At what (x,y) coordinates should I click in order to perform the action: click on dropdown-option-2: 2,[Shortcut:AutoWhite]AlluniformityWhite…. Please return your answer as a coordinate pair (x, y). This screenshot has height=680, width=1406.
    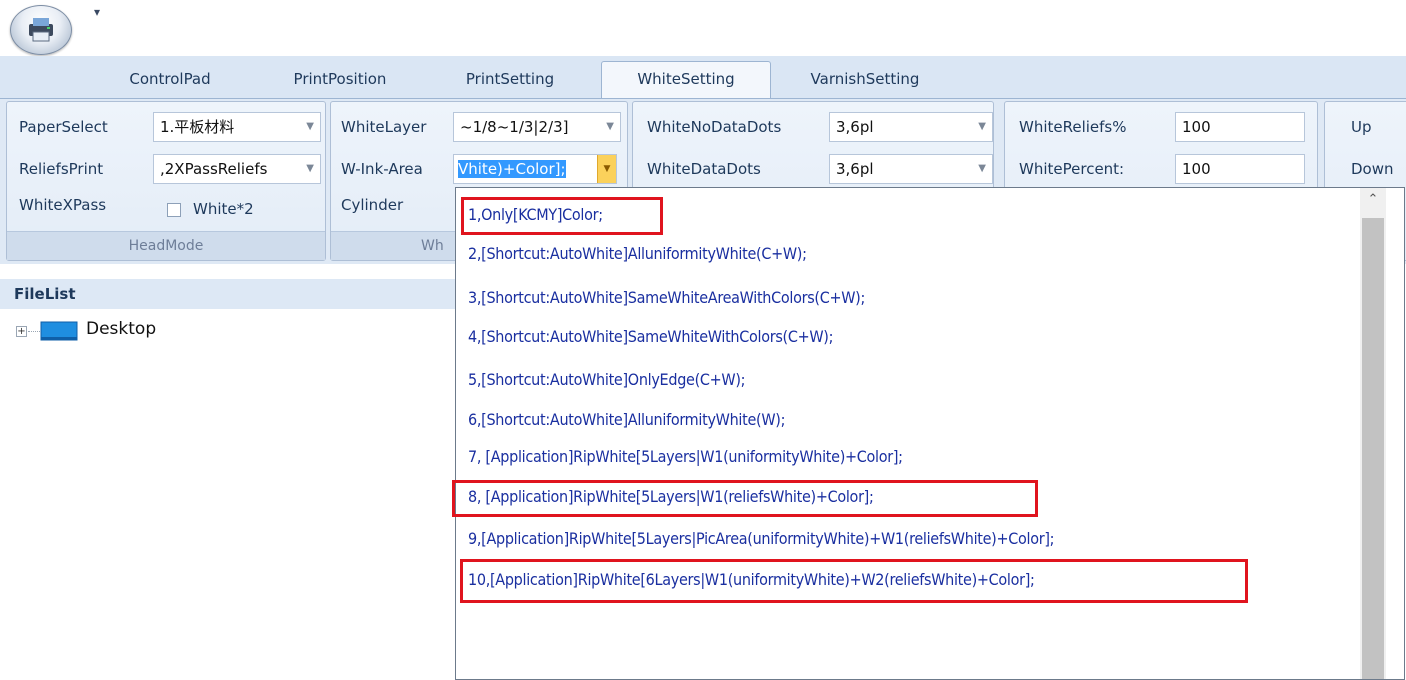
    Looking at the image, I should click on (637, 254).